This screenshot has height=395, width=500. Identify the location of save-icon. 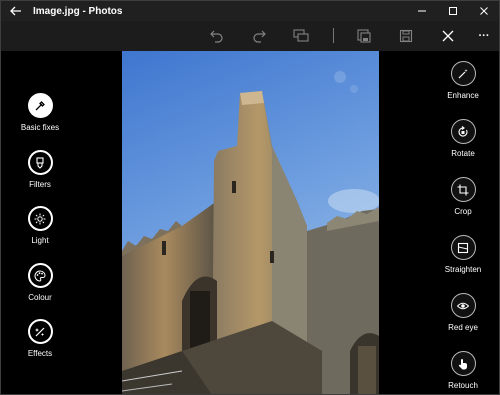
(406, 36).